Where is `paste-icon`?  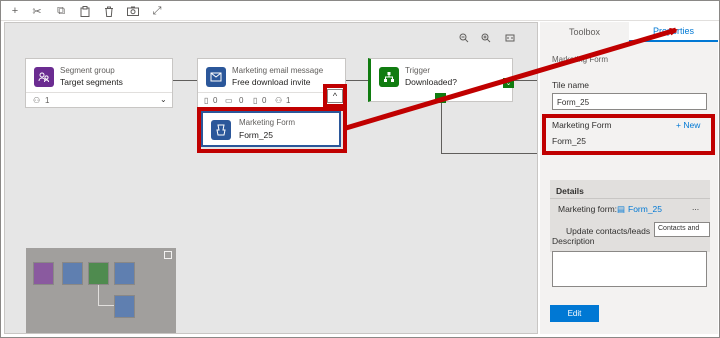
paste-icon is located at coordinates (85, 11).